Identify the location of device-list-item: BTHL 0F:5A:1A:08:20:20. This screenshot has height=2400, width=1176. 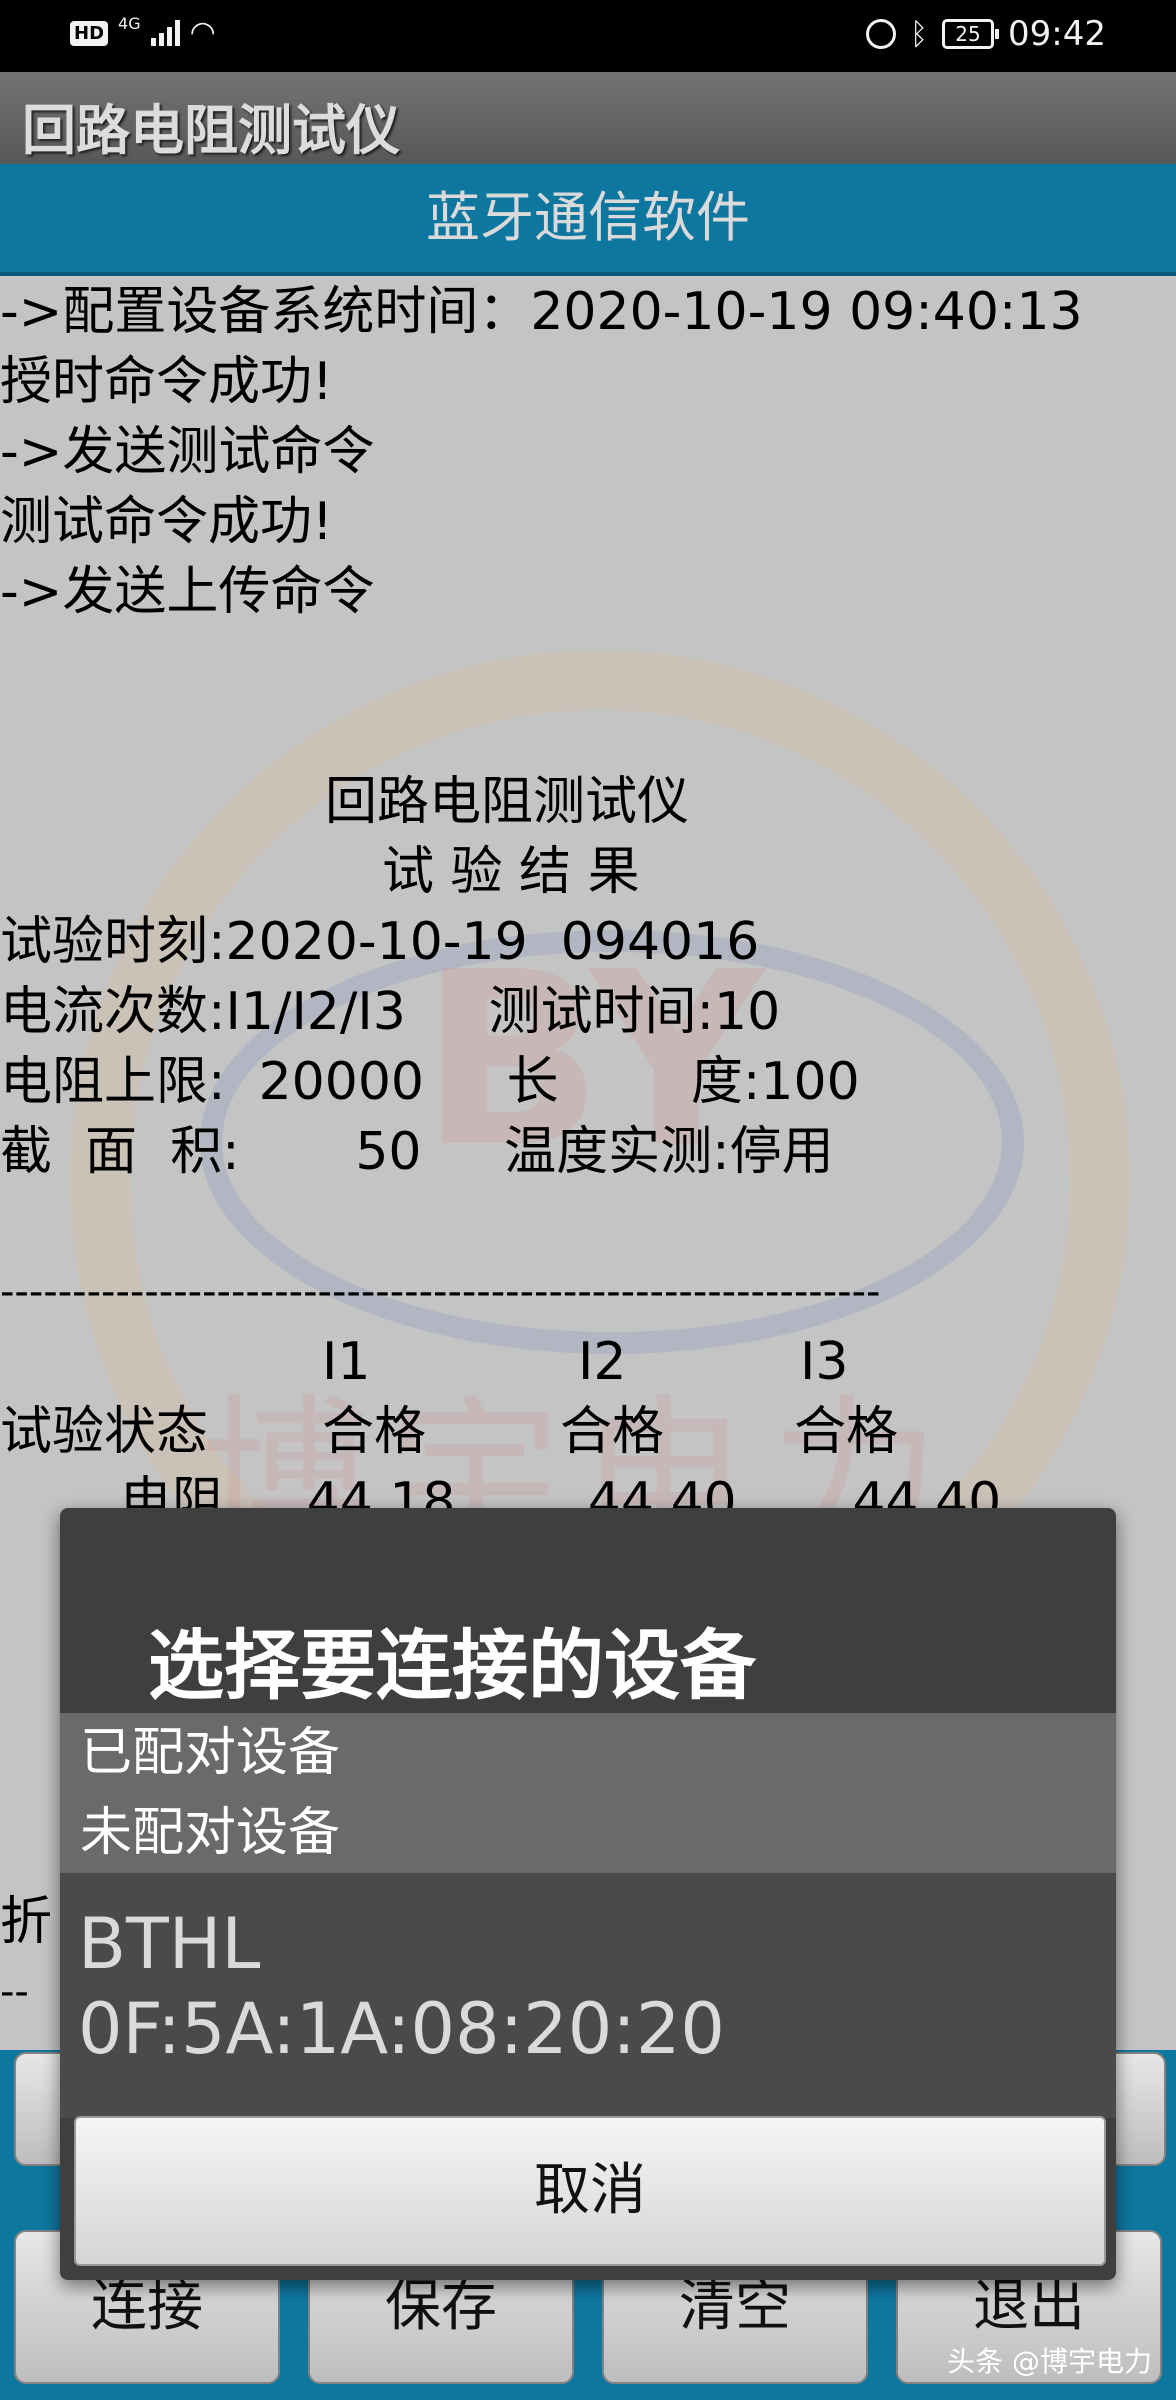
(588, 1995).